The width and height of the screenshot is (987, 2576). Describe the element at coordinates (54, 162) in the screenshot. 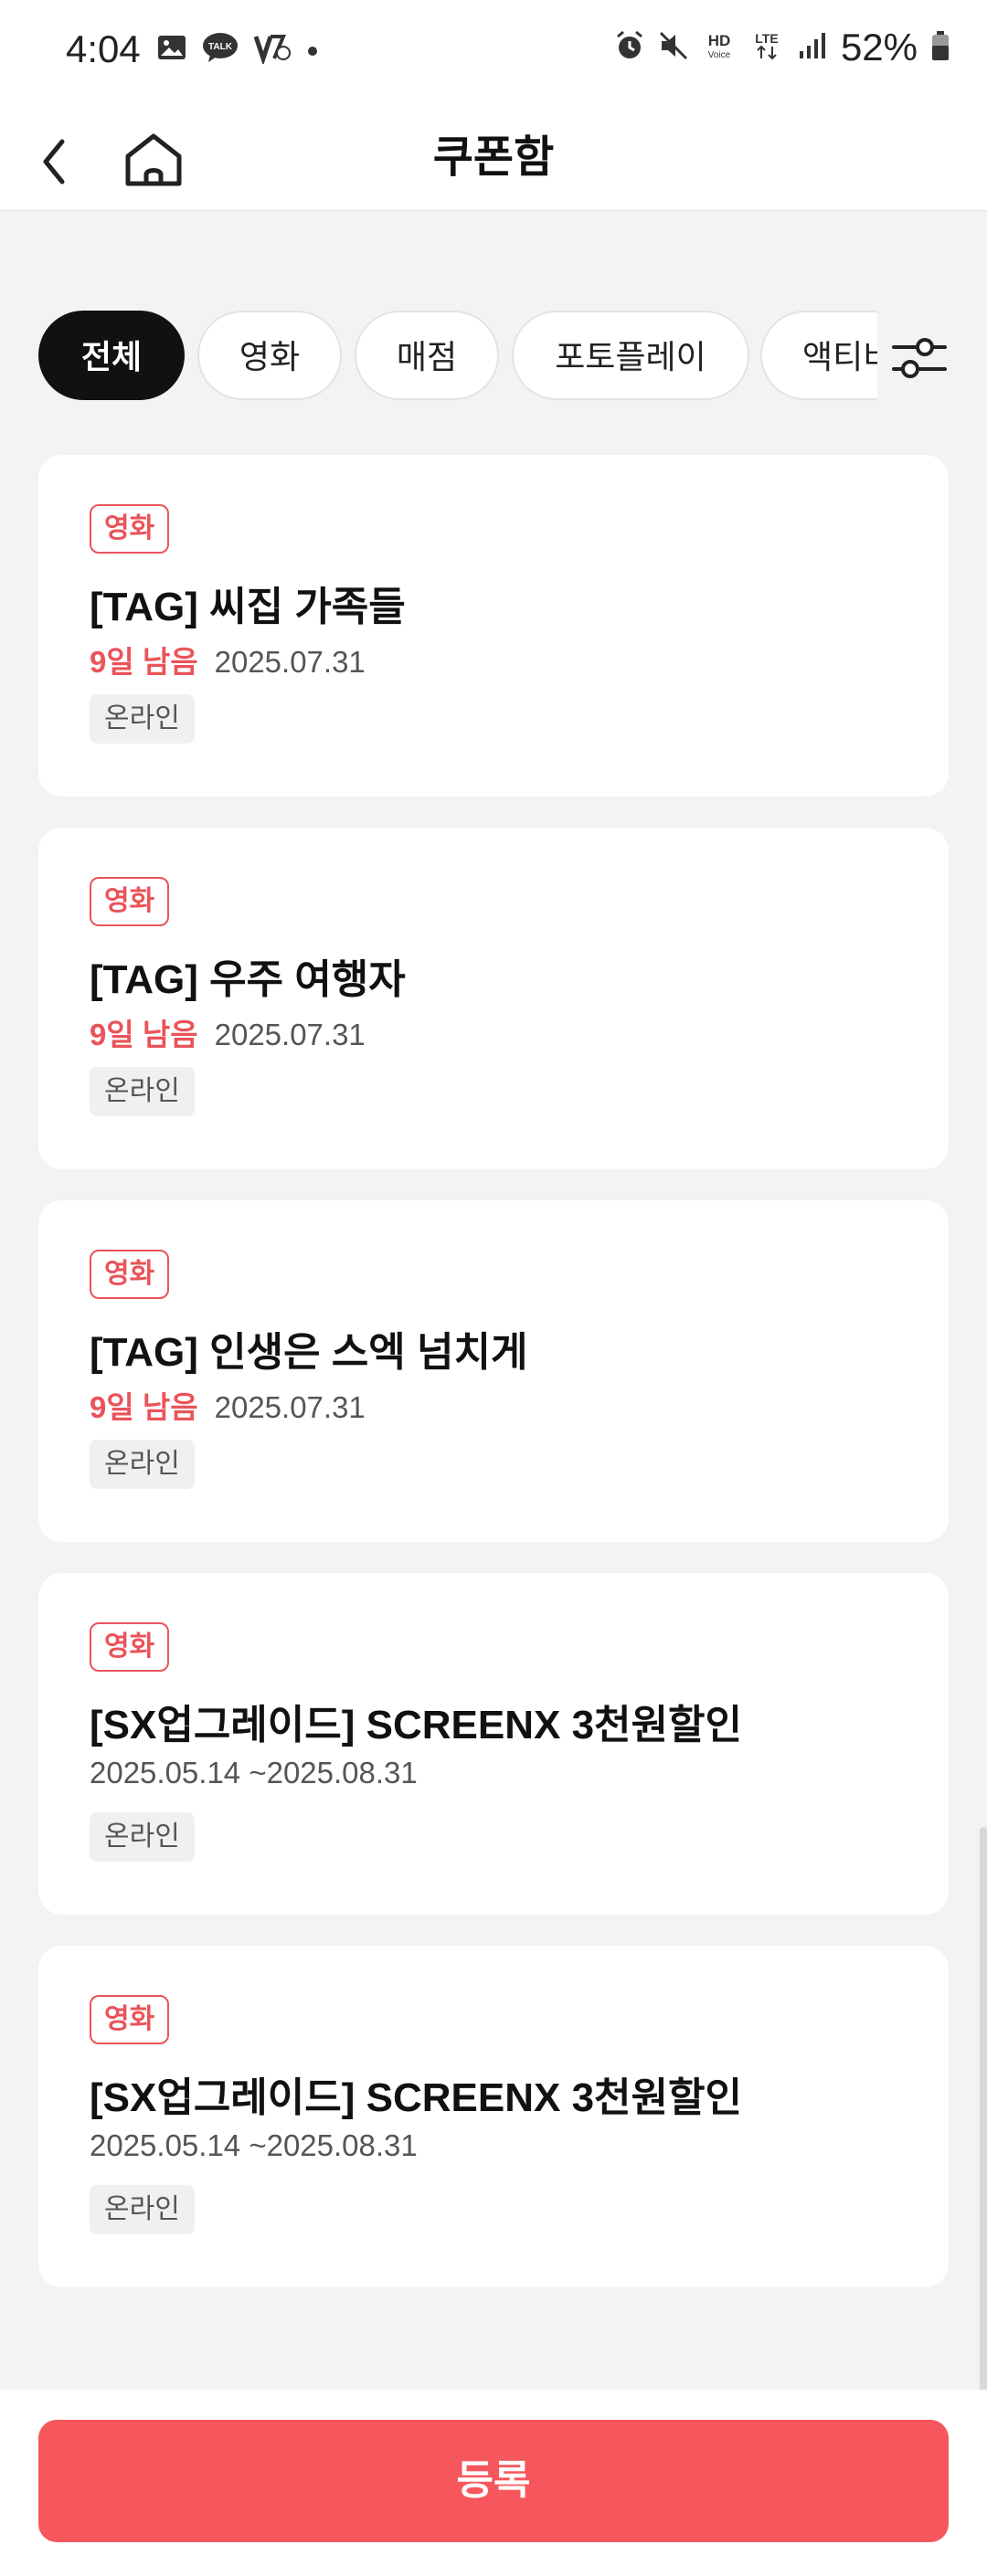

I see `back-arrow-icon` at that location.